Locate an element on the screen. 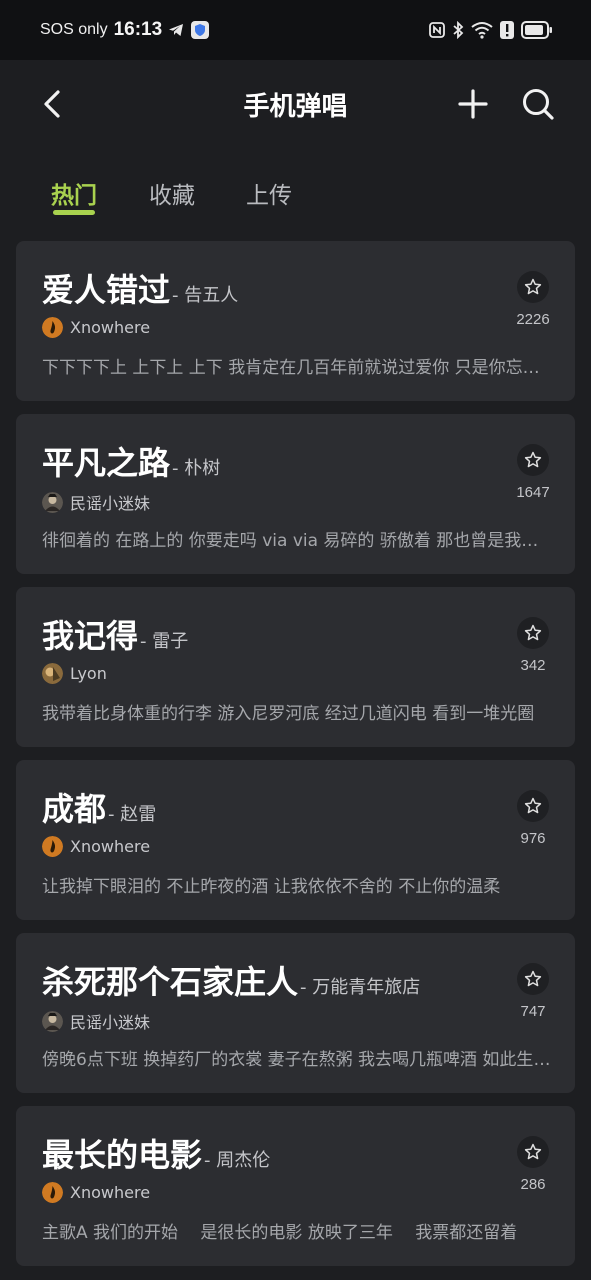  lyrics-preview: 我带着比身体重的行李 游入尼罗河底 经过几道闪电 看到一堆光圈 is located at coordinates (288, 714).